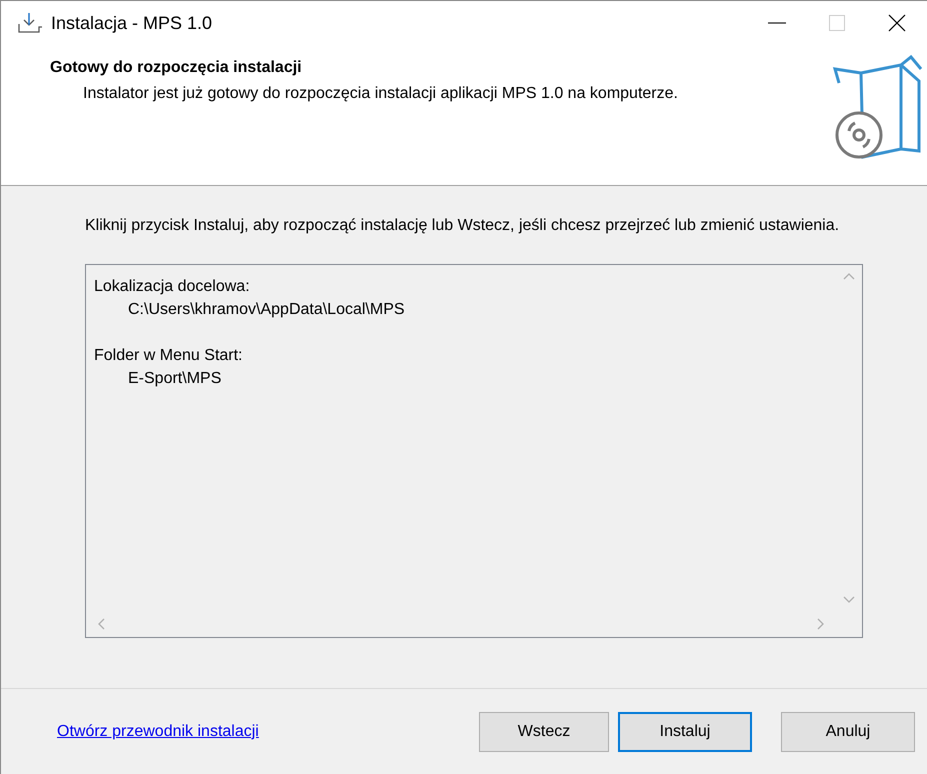 The width and height of the screenshot is (927, 774). Describe the element at coordinates (266, 310) in the screenshot. I see `summary-value: C:\Users\khramov\AppData\Local\MPS` at that location.